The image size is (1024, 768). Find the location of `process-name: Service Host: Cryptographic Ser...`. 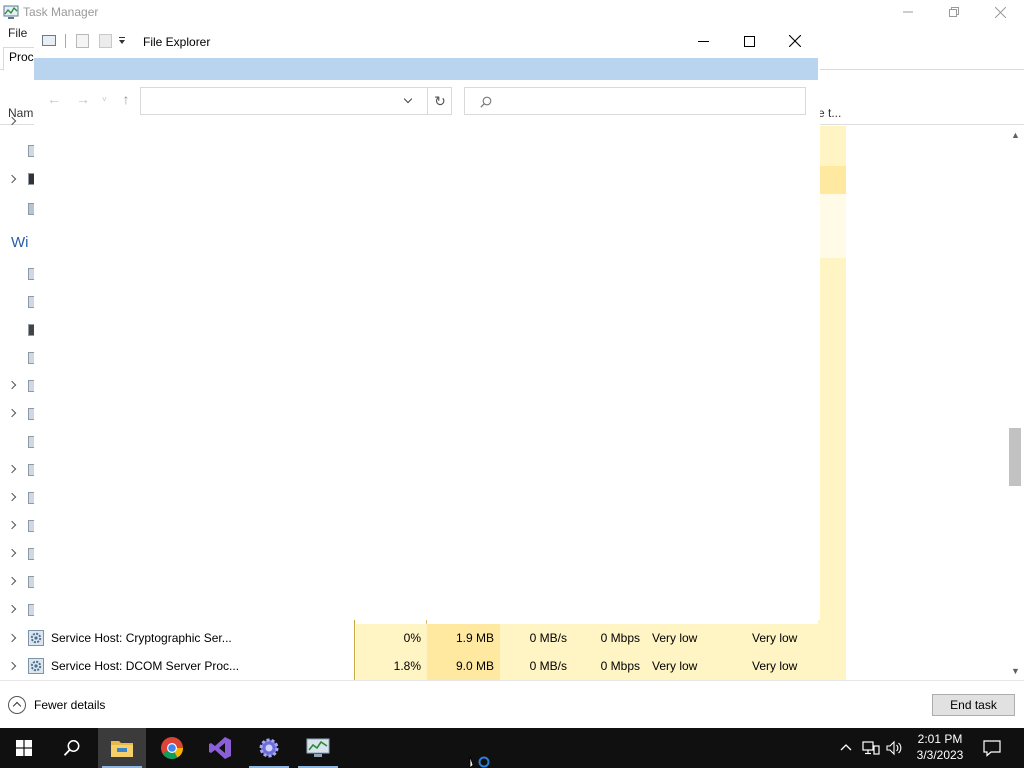

process-name: Service Host: Cryptographic Ser... is located at coordinates (141, 638).